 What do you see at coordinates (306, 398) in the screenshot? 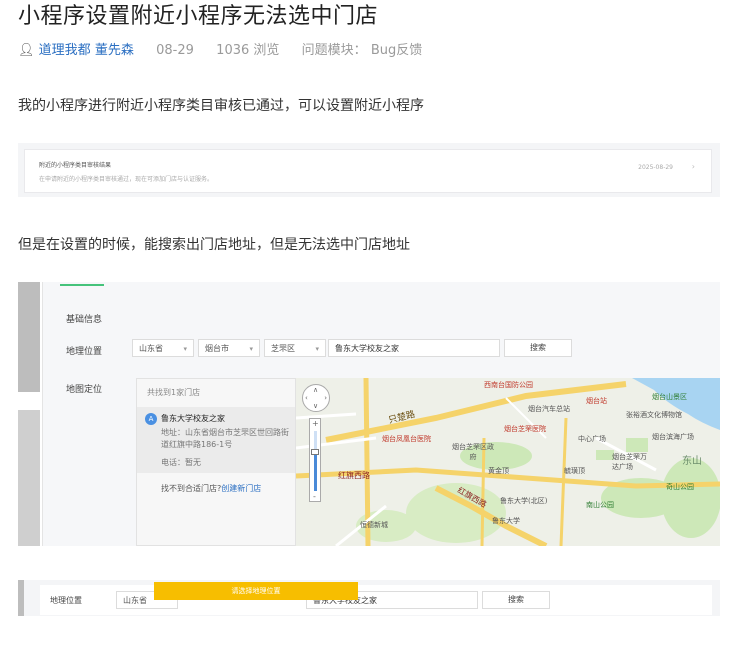
I see `arrow-left-icon: ‹` at bounding box center [306, 398].